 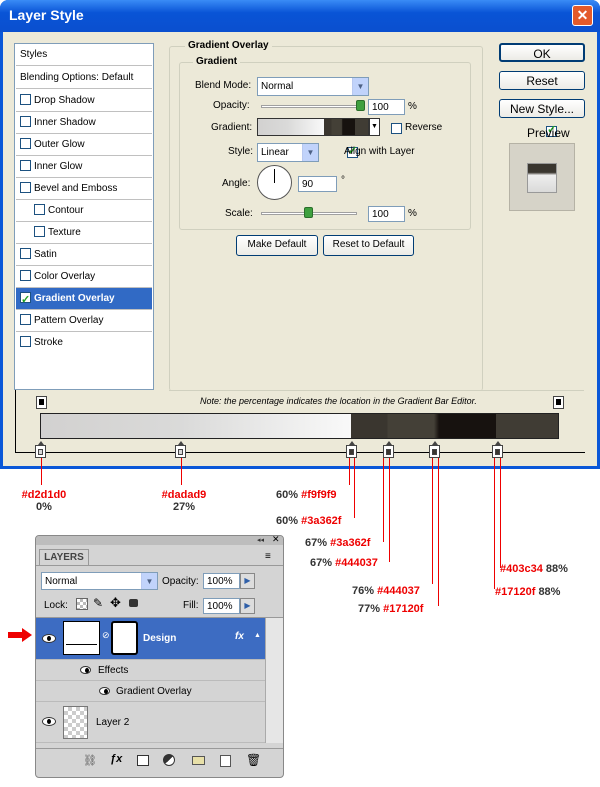 I want to click on style-select: Linear ▼, so click(x=288, y=152).